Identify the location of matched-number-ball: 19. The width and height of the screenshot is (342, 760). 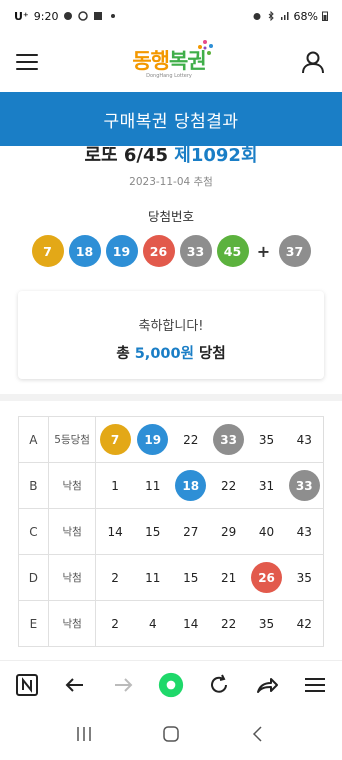
(153, 439).